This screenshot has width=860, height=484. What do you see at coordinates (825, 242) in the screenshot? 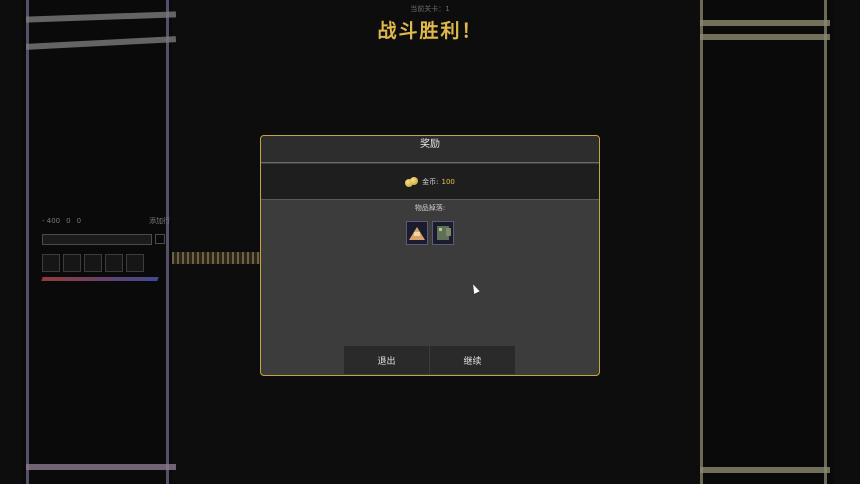
I see `right-pole-inner` at bounding box center [825, 242].